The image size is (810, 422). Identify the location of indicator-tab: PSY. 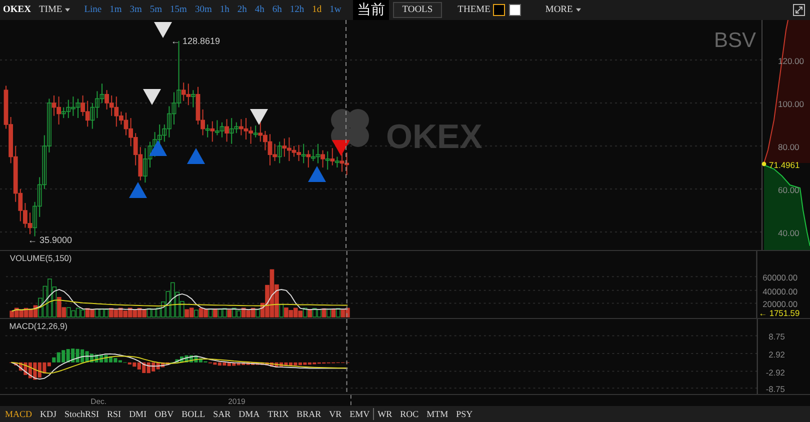
(464, 414).